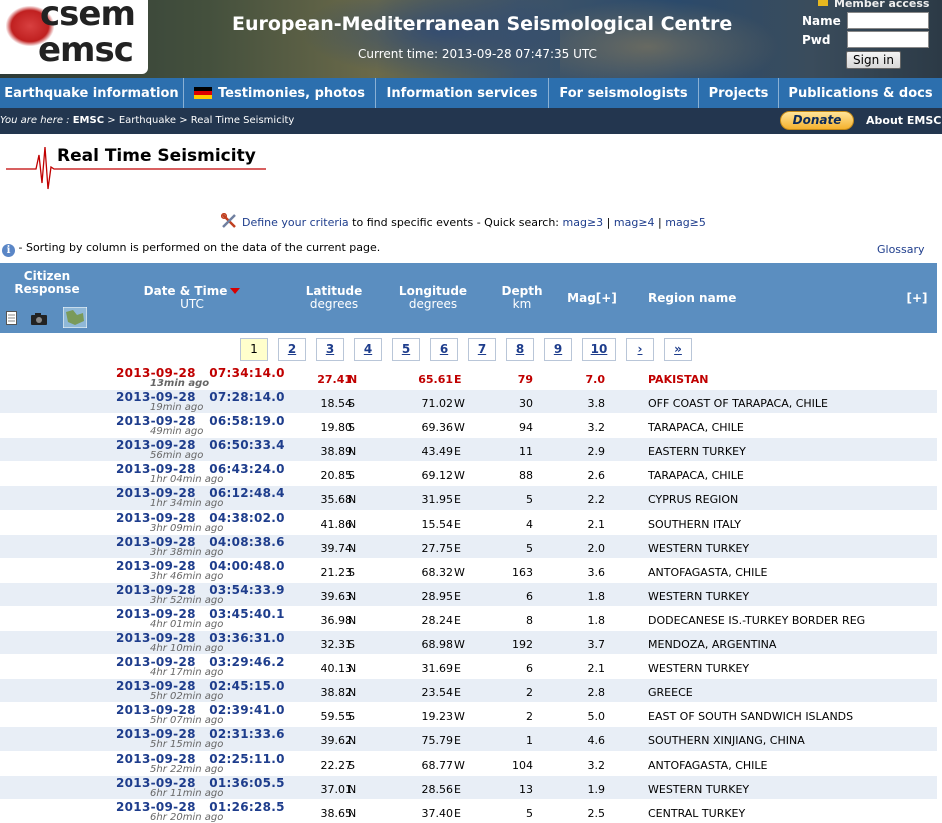 The height and width of the screenshot is (823, 942). I want to click on expand-columns-button: [+], so click(917, 298).